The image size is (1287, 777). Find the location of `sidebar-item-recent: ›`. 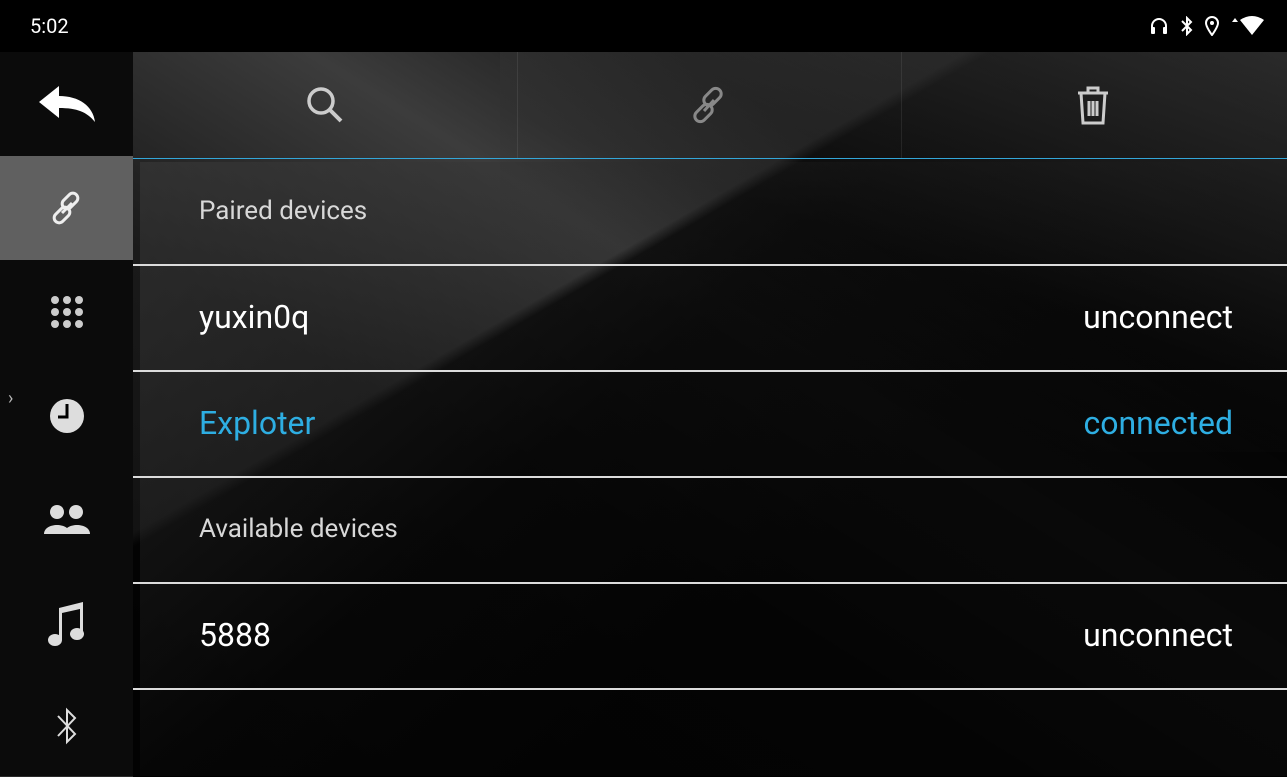

sidebar-item-recent: › is located at coordinates (66, 416).